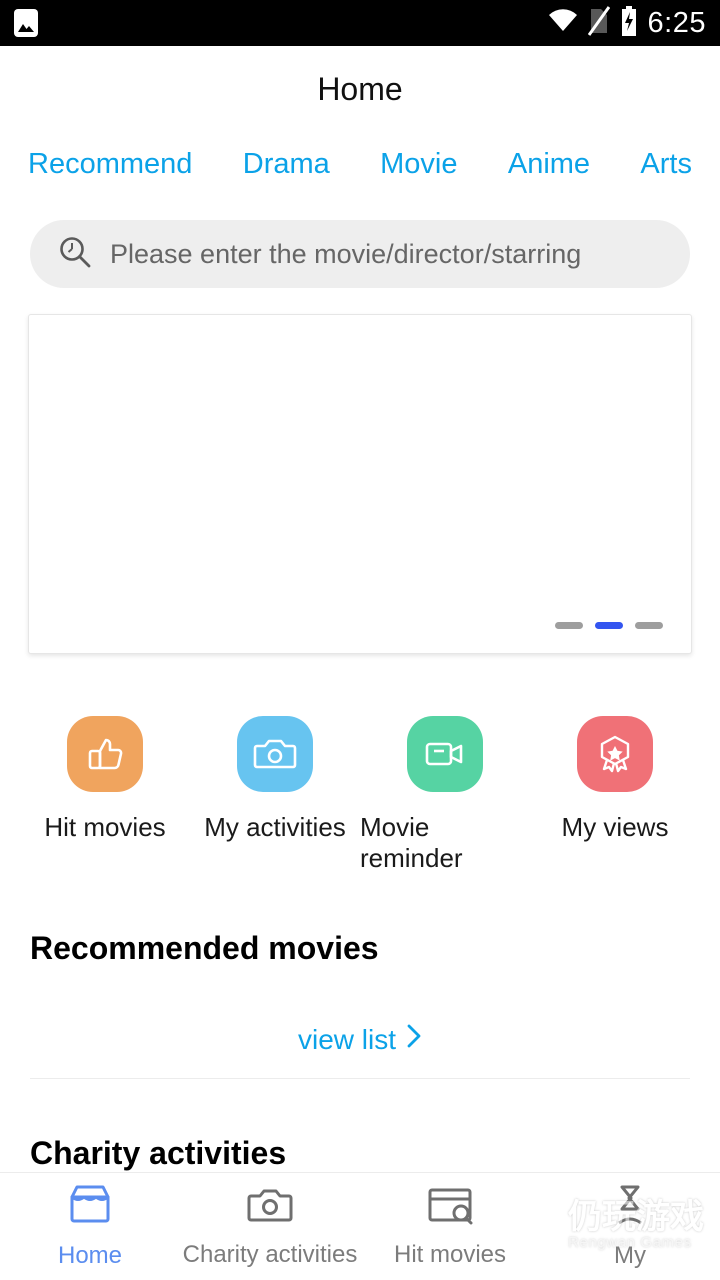  What do you see at coordinates (615, 795) in the screenshot?
I see `quick-action-my-views: My views` at bounding box center [615, 795].